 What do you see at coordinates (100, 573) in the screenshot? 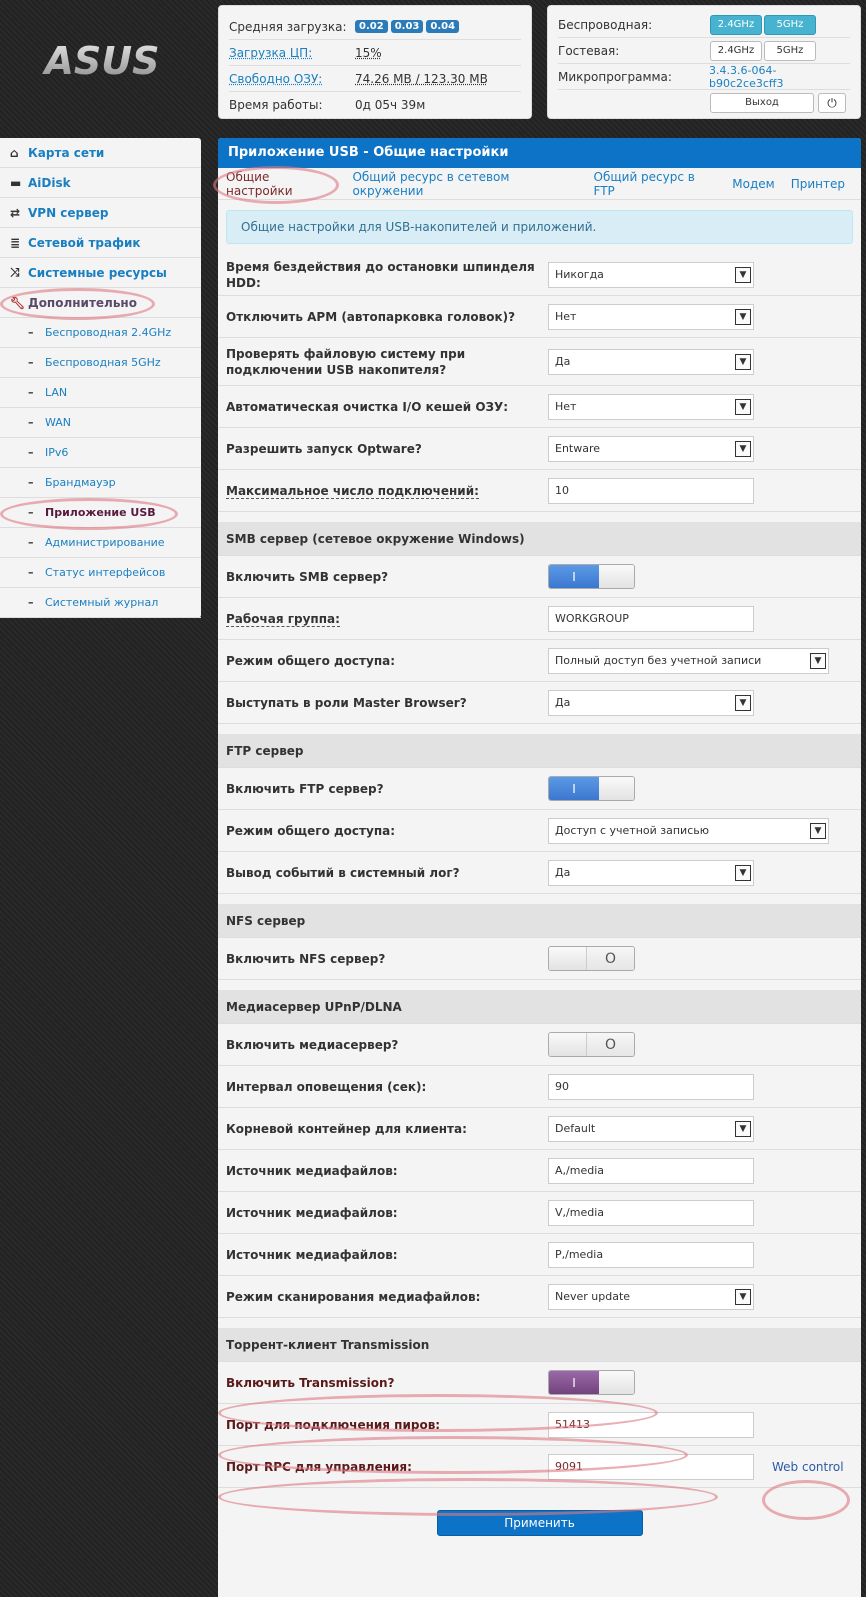
I see `sidebar-sub-ifstatus: – Статус интерфейсов` at bounding box center [100, 573].